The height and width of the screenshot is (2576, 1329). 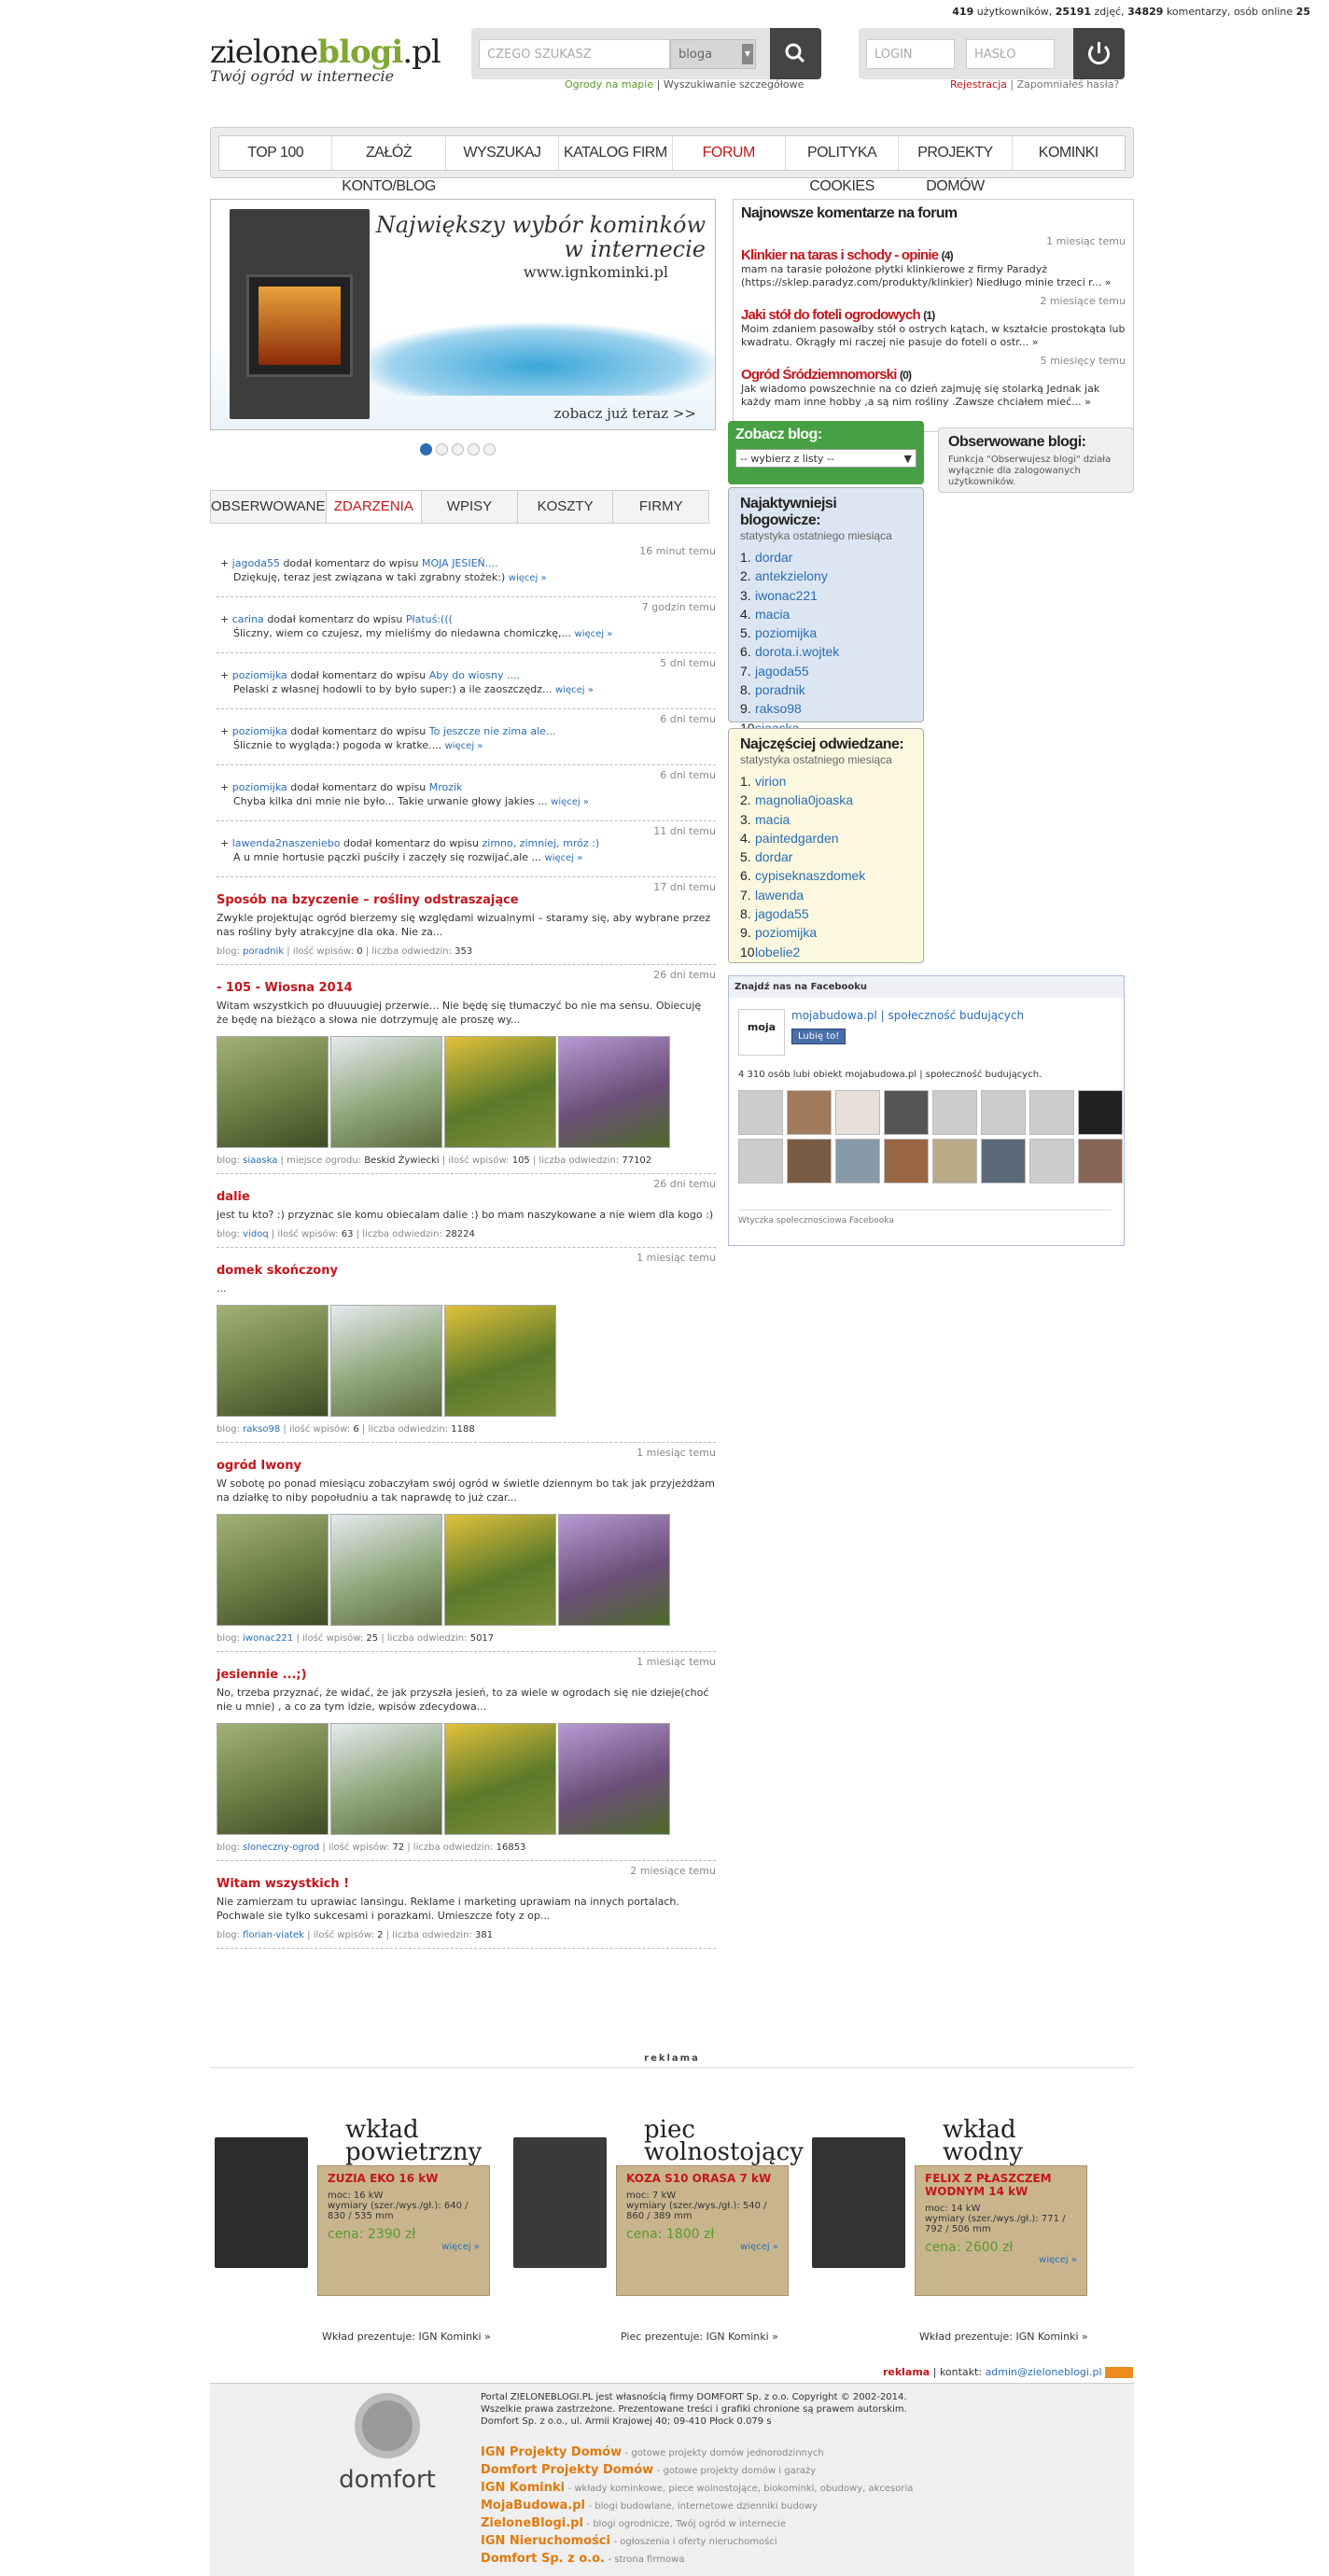 I want to click on nav-search: WYSZUKAJ, so click(x=503, y=153).